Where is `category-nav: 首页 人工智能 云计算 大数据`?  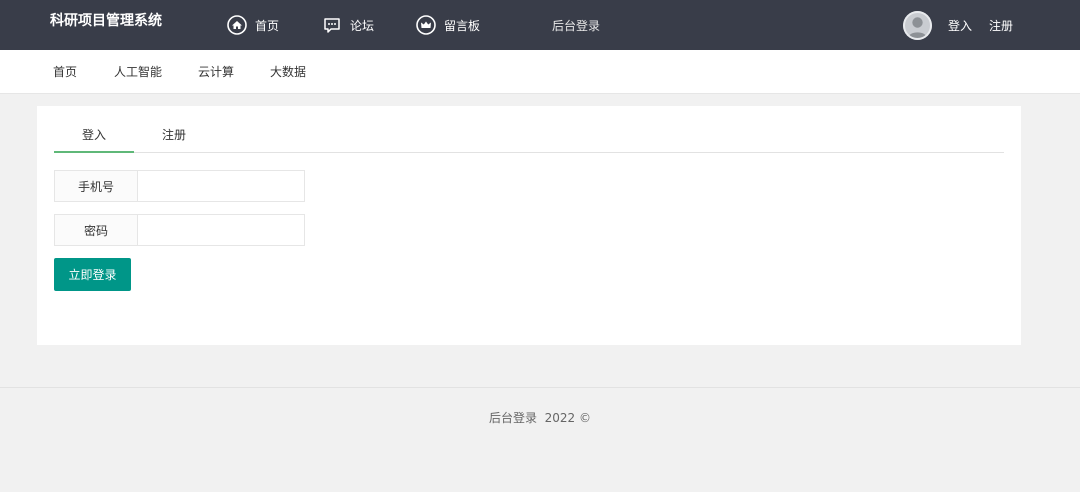
category-nav: 首页 人工智能 云计算 大数据 is located at coordinates (540, 72).